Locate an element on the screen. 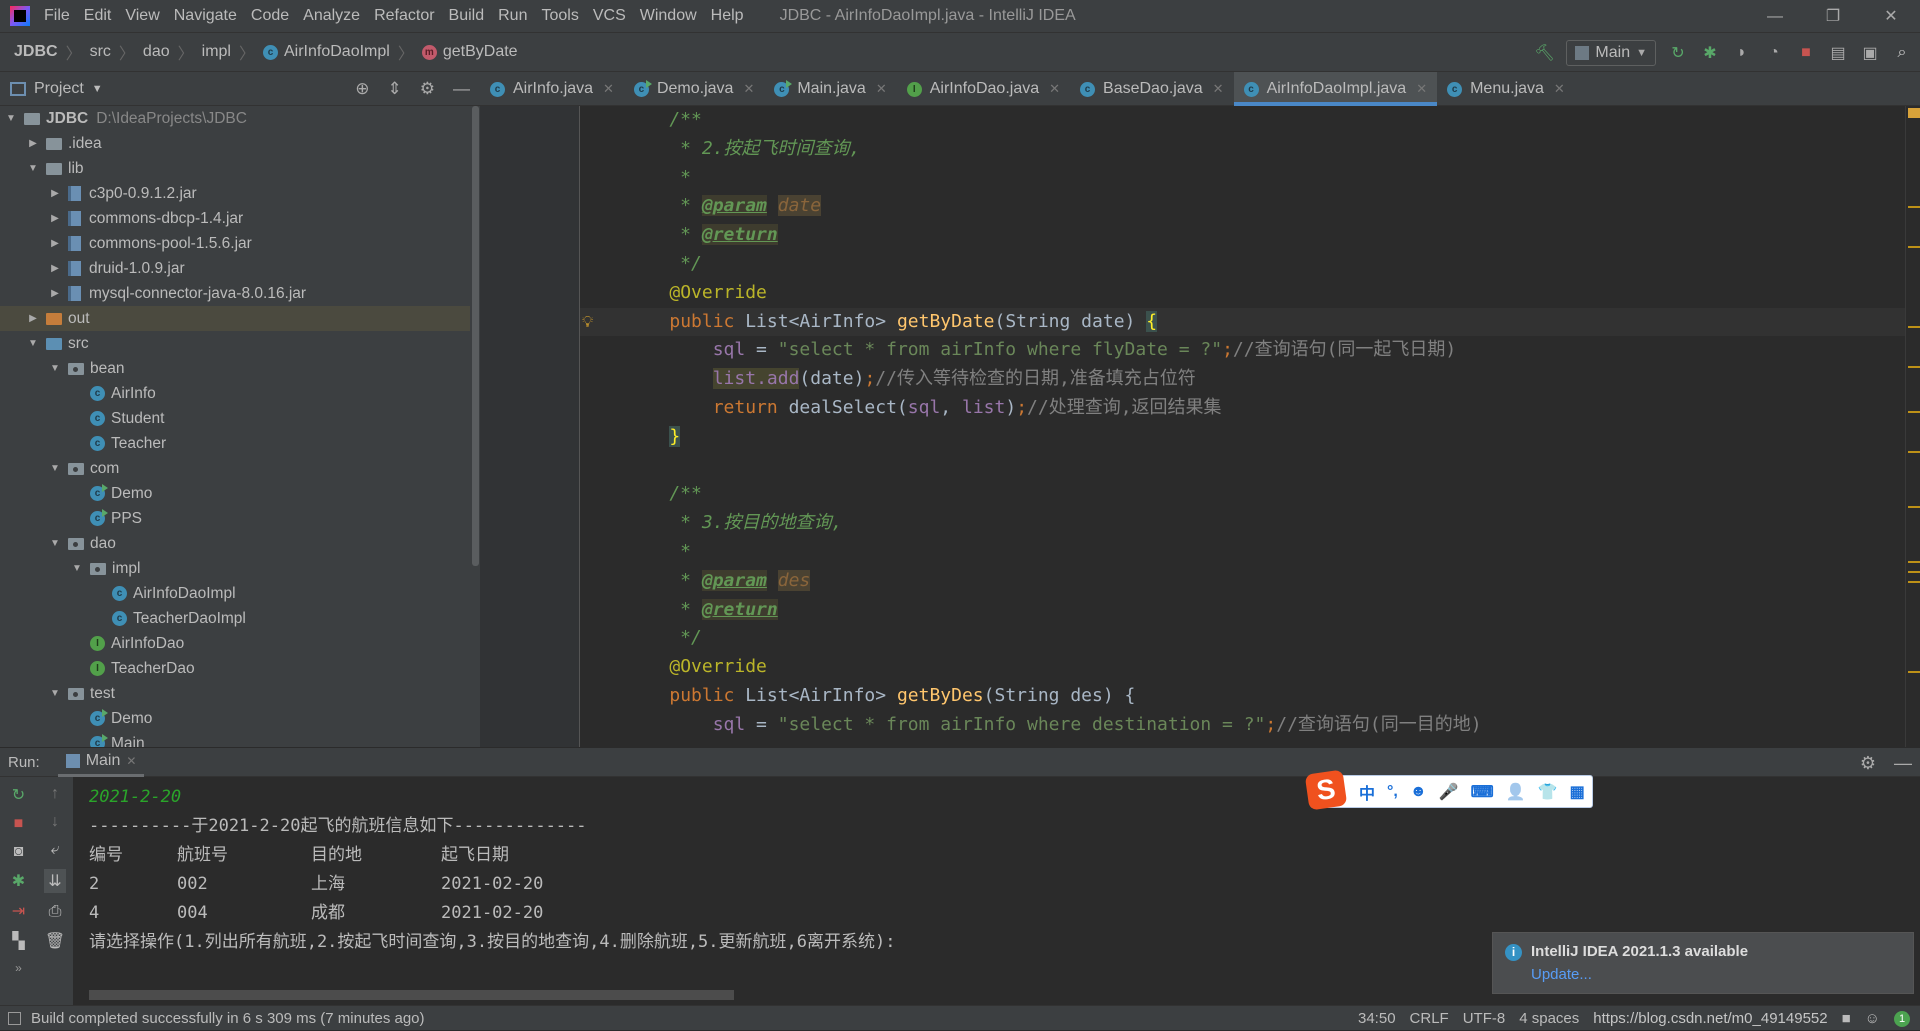 This screenshot has height=1031, width=1920. menu-refactor: Refactor is located at coordinates (404, 16).